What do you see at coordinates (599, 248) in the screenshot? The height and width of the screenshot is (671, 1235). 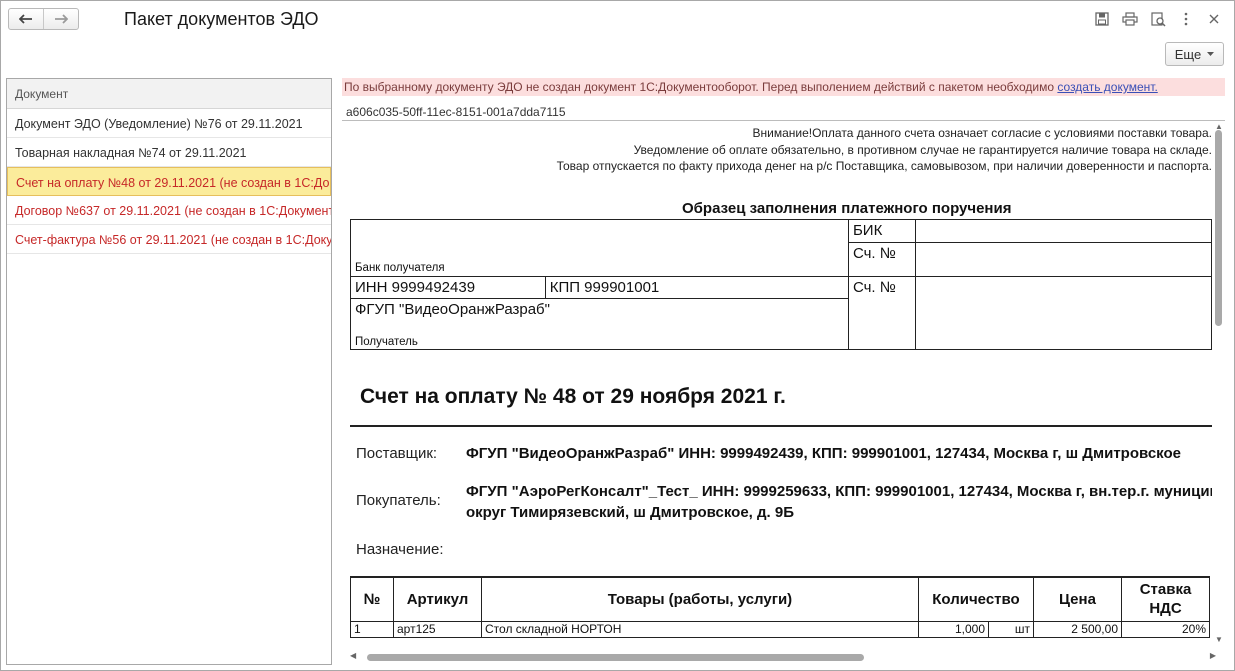 I see `bank-cell: Банк получателя` at bounding box center [599, 248].